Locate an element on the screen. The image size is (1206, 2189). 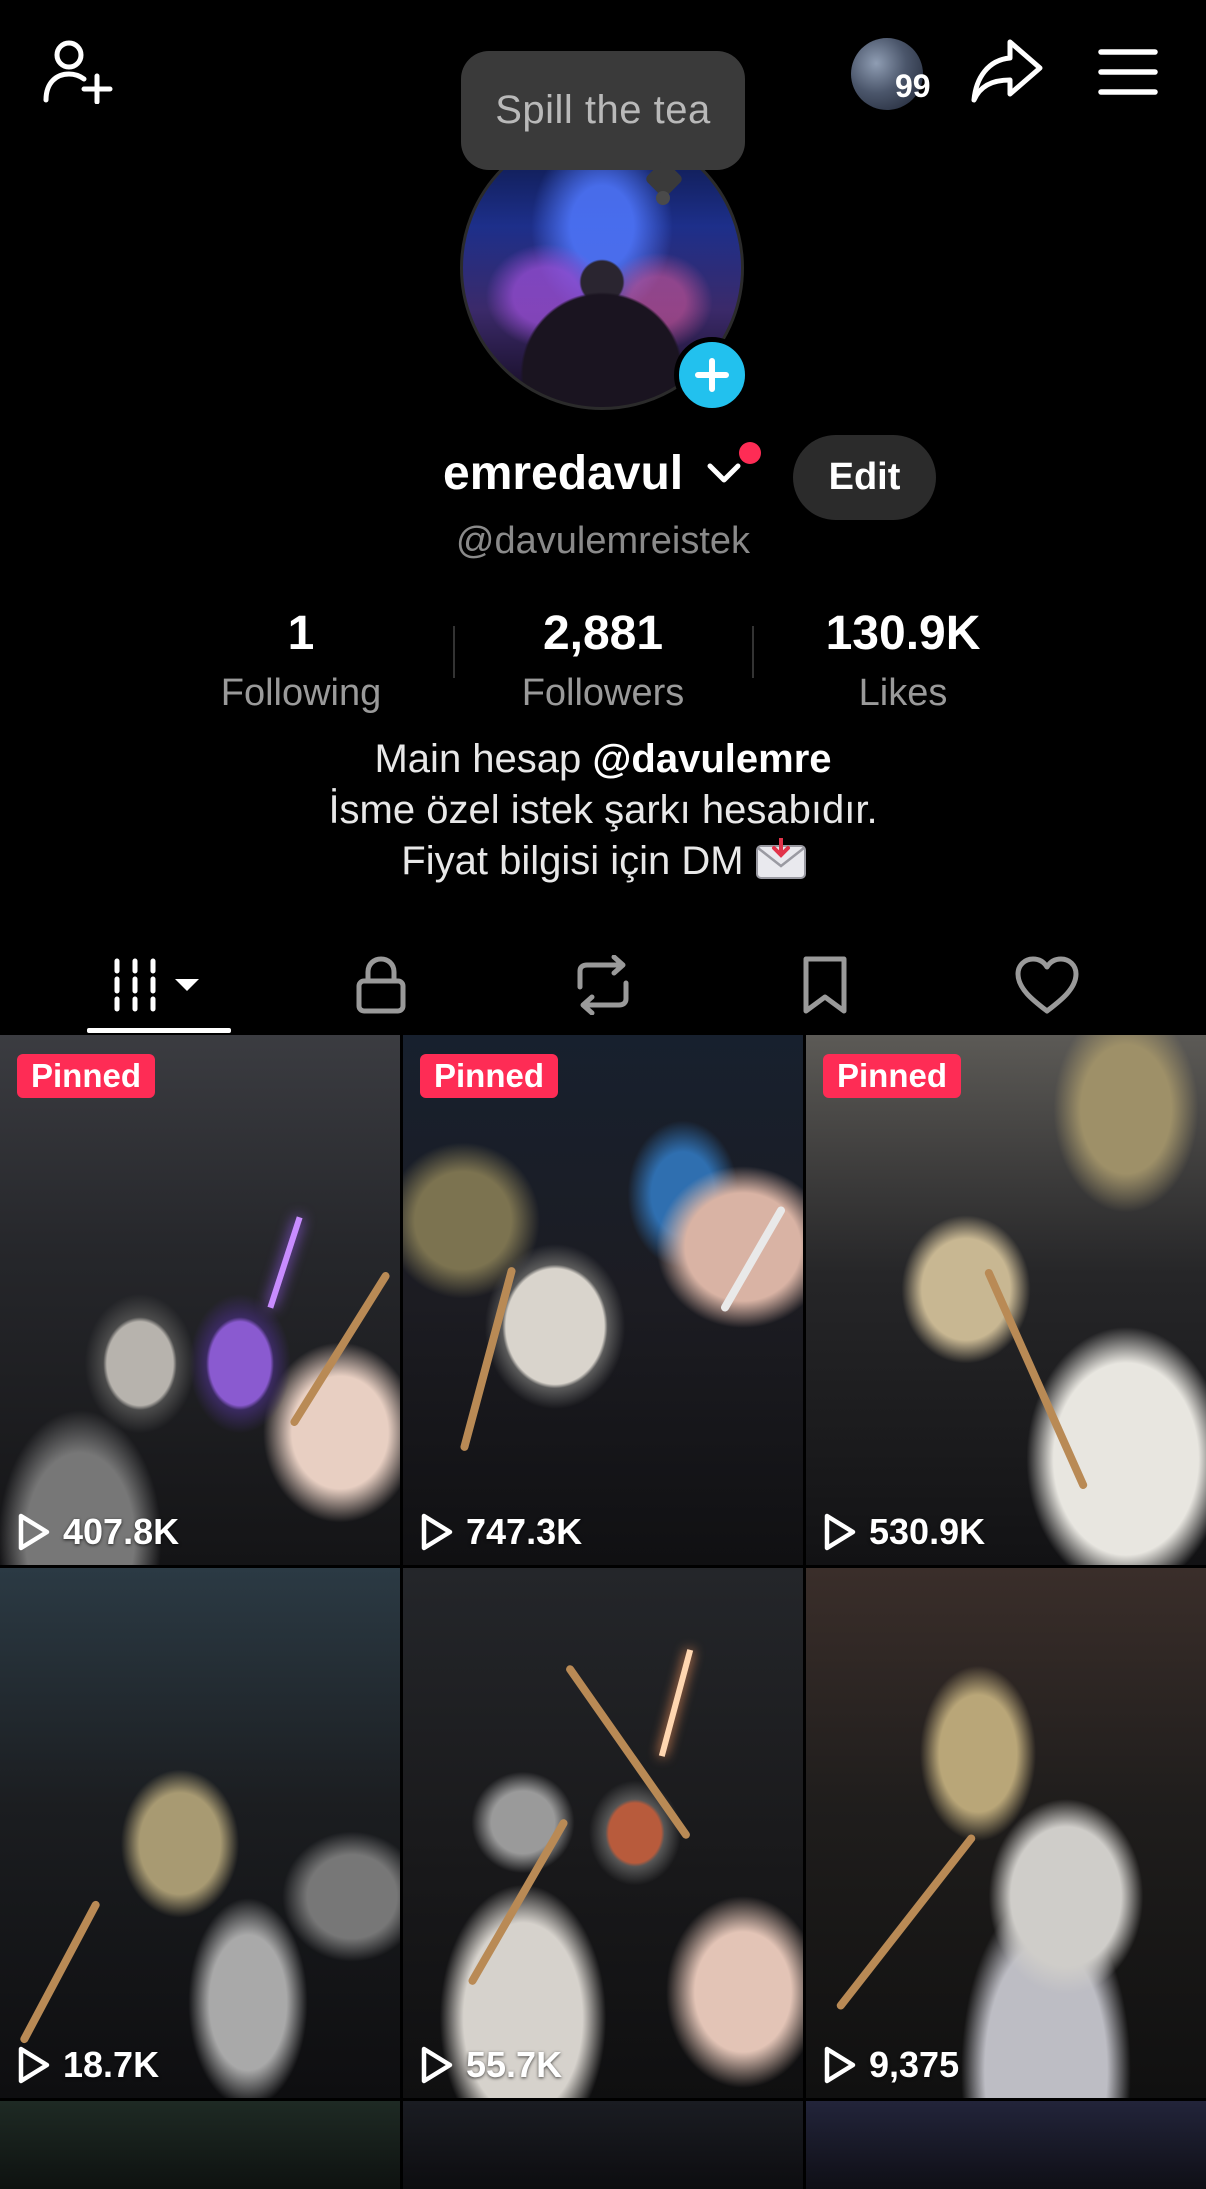
share-icon is located at coordinates (1007, 71).